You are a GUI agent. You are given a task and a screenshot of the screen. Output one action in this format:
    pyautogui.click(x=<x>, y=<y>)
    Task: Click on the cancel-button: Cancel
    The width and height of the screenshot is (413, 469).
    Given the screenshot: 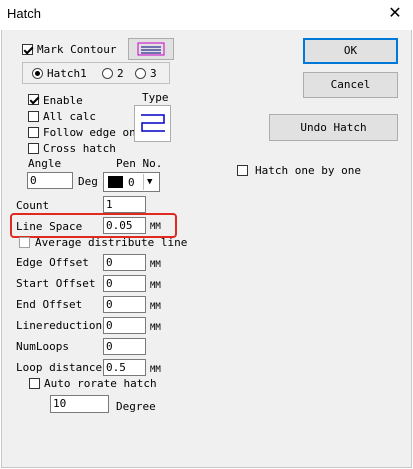 What is the action you would take?
    pyautogui.click(x=350, y=85)
    